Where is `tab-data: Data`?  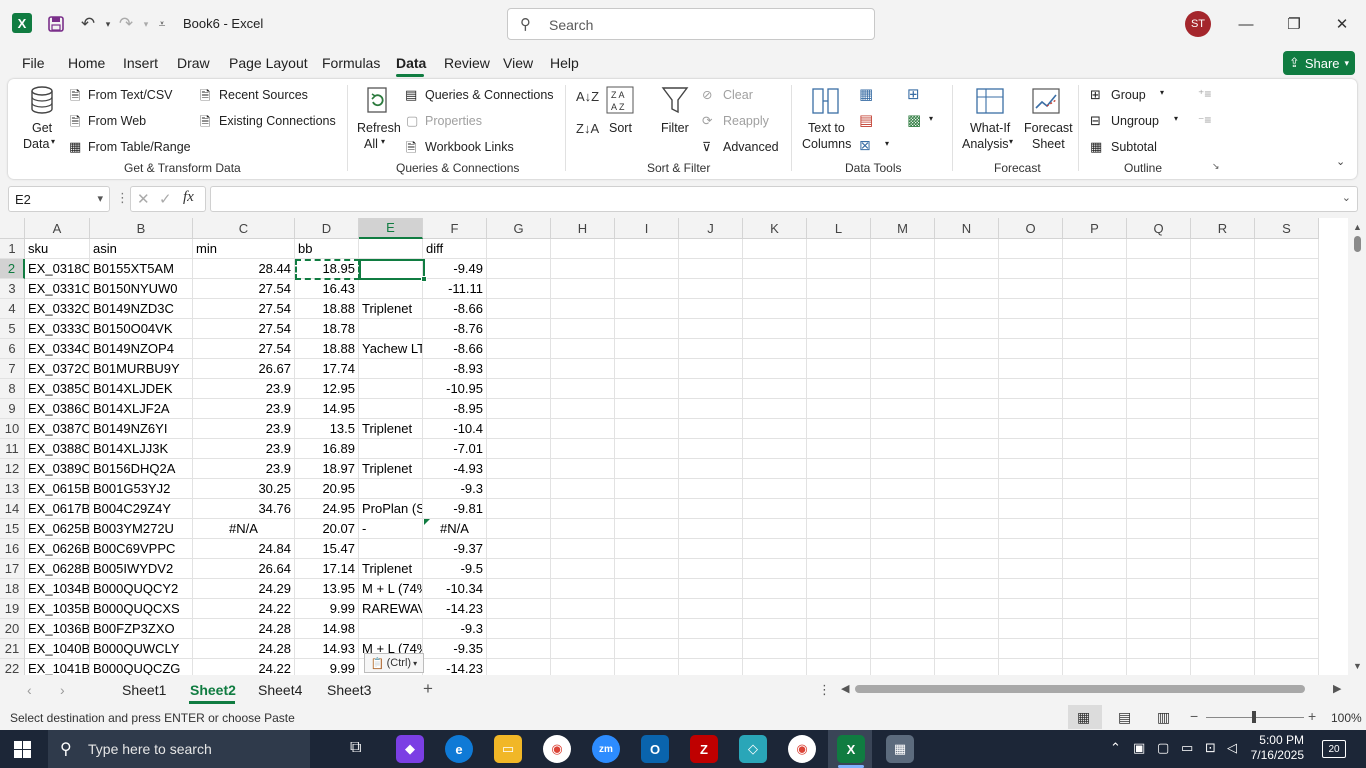
tab-data: Data is located at coordinates (411, 63).